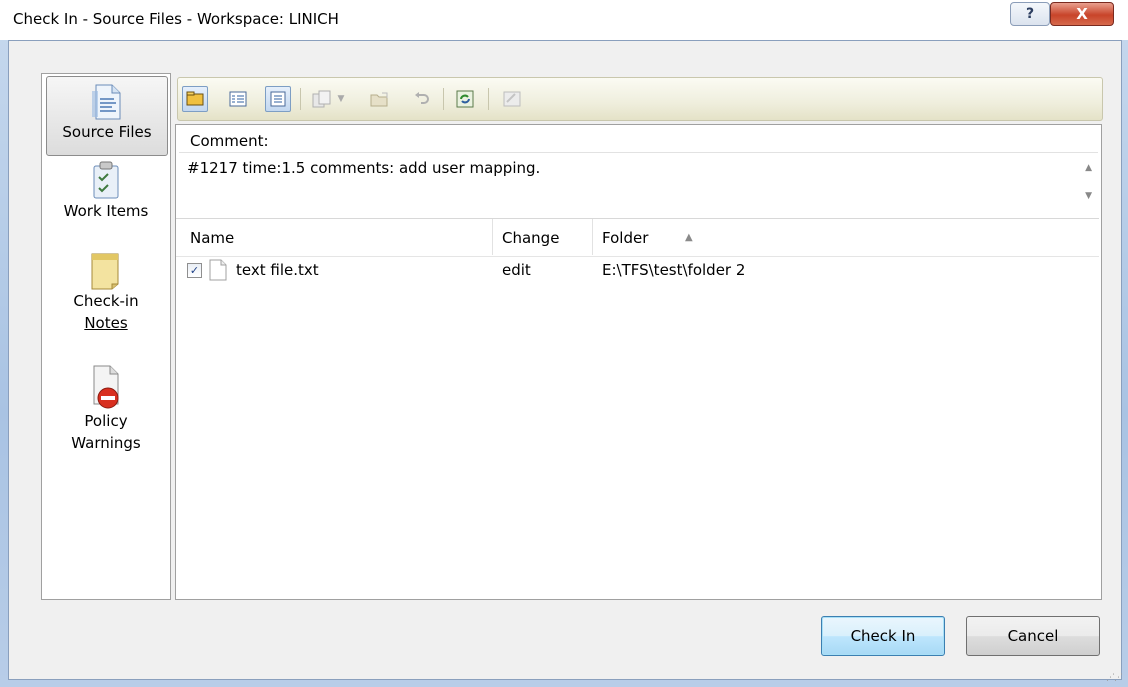 This screenshot has width=1128, height=687. What do you see at coordinates (194, 270) in the screenshot?
I see `include-checkbox: ✓` at bounding box center [194, 270].